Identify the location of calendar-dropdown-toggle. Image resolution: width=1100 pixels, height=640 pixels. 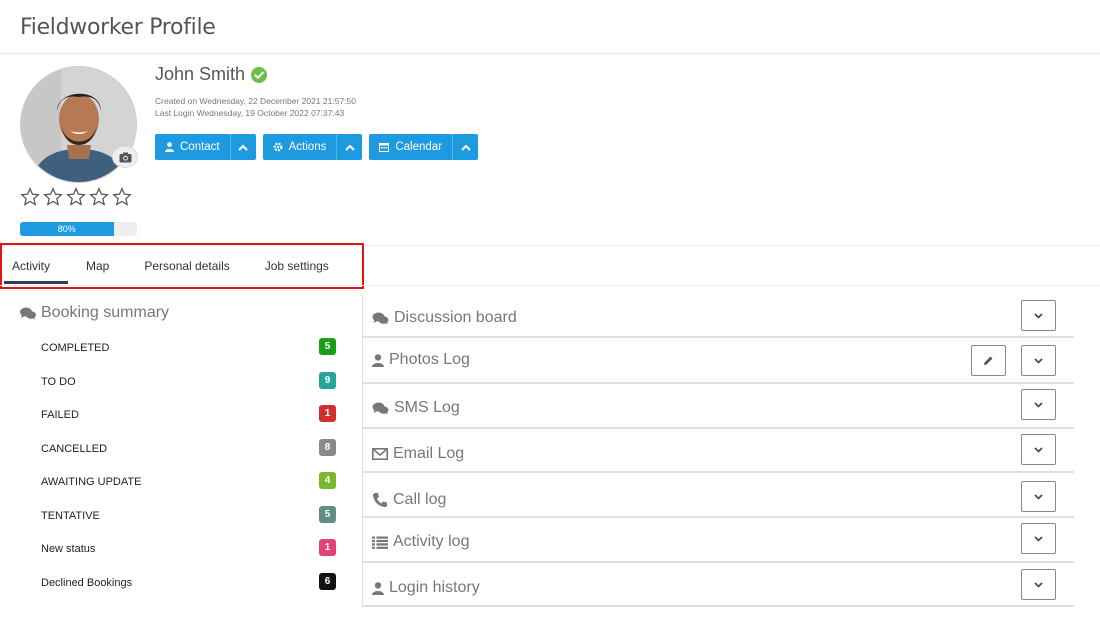
(465, 147).